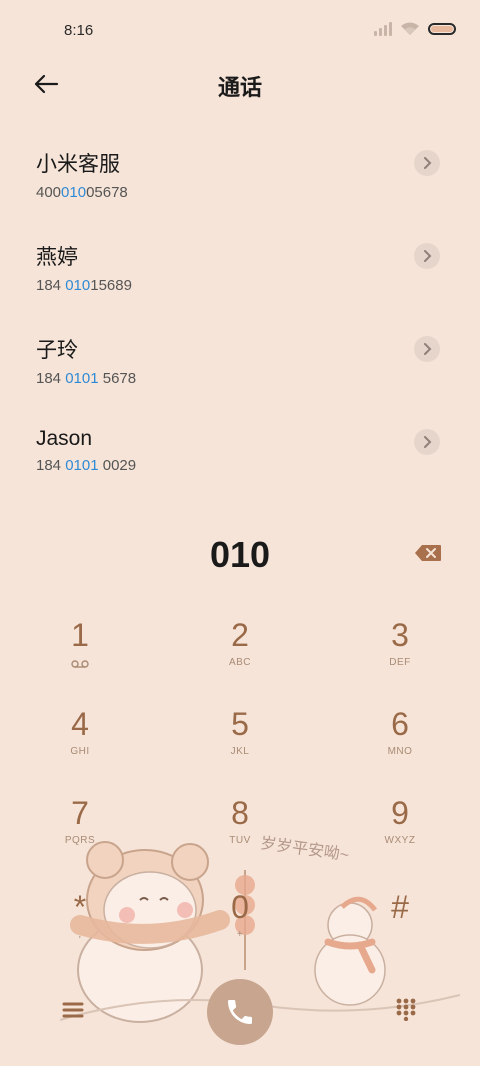 The width and height of the screenshot is (480, 1066). I want to click on key-digit: 1, so click(80, 635).